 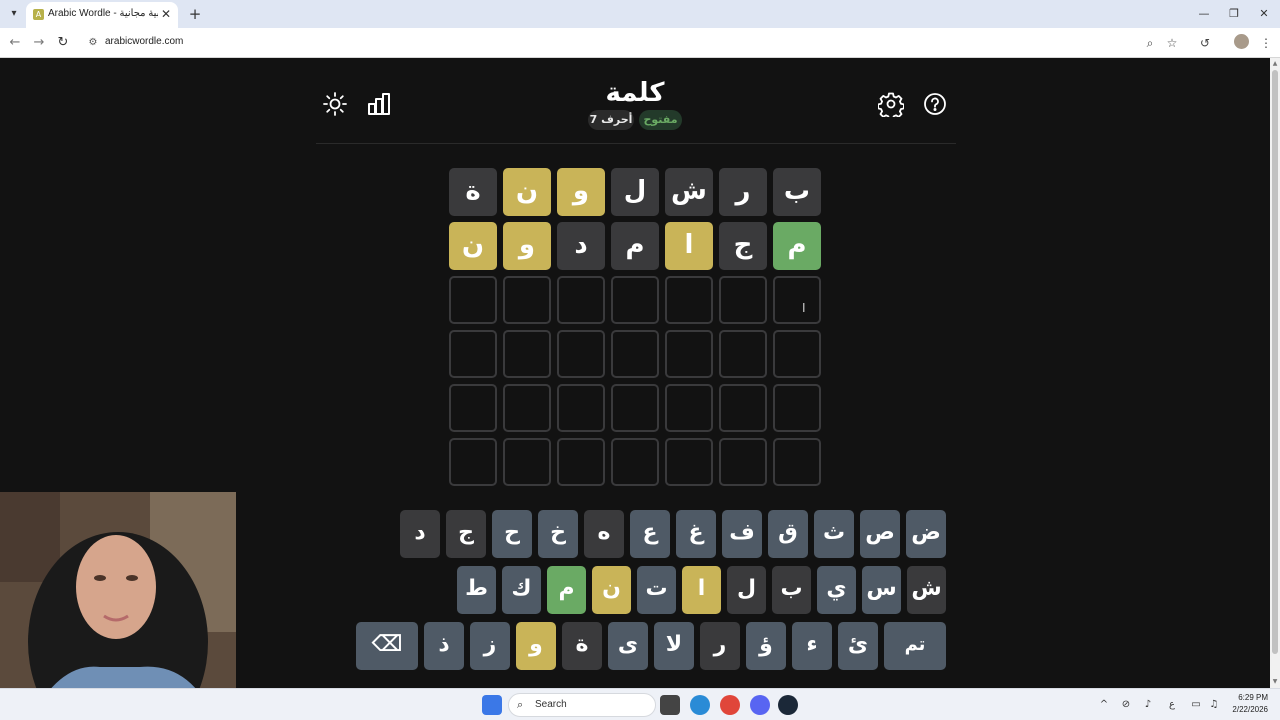 What do you see at coordinates (720, 646) in the screenshot?
I see `key-absent: ر` at bounding box center [720, 646].